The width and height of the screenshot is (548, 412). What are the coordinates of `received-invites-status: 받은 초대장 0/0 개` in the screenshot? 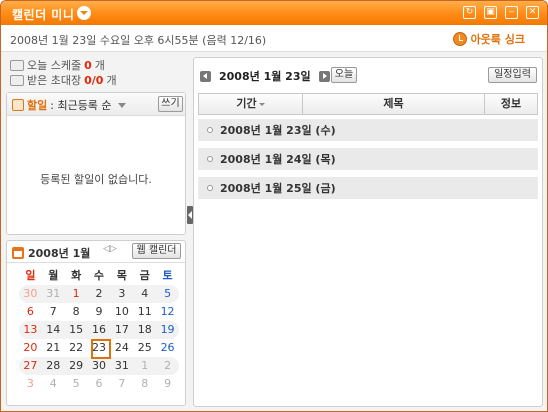 It's located at (63, 80).